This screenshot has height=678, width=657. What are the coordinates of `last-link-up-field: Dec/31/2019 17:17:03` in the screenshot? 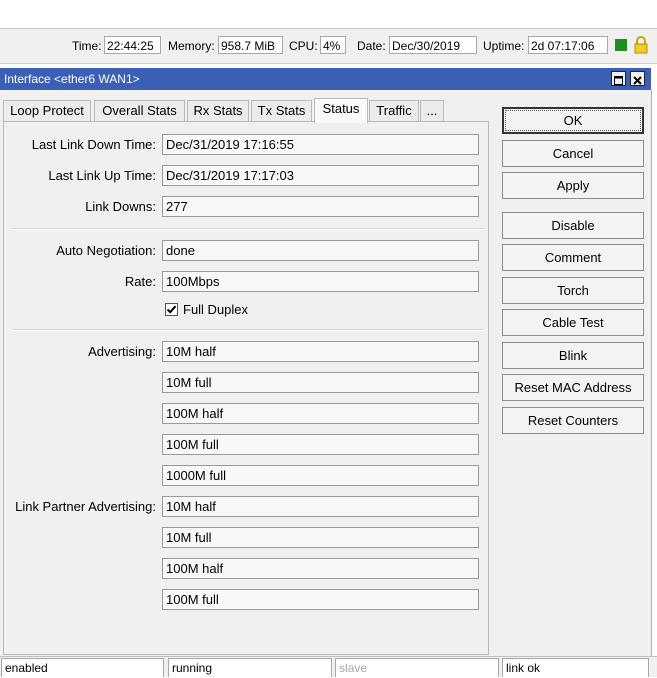 It's located at (320, 175).